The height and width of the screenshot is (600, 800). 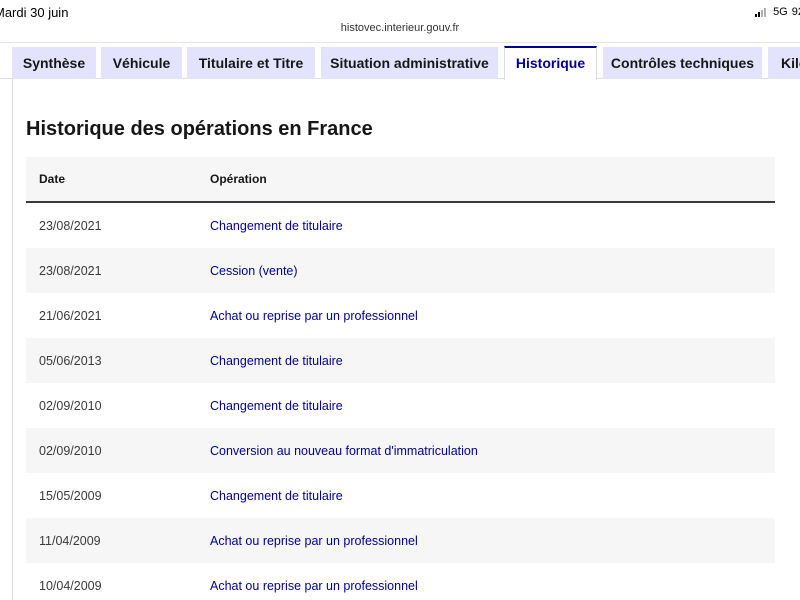 What do you see at coordinates (70, 495) in the screenshot?
I see `row-date: 15/05/2009` at bounding box center [70, 495].